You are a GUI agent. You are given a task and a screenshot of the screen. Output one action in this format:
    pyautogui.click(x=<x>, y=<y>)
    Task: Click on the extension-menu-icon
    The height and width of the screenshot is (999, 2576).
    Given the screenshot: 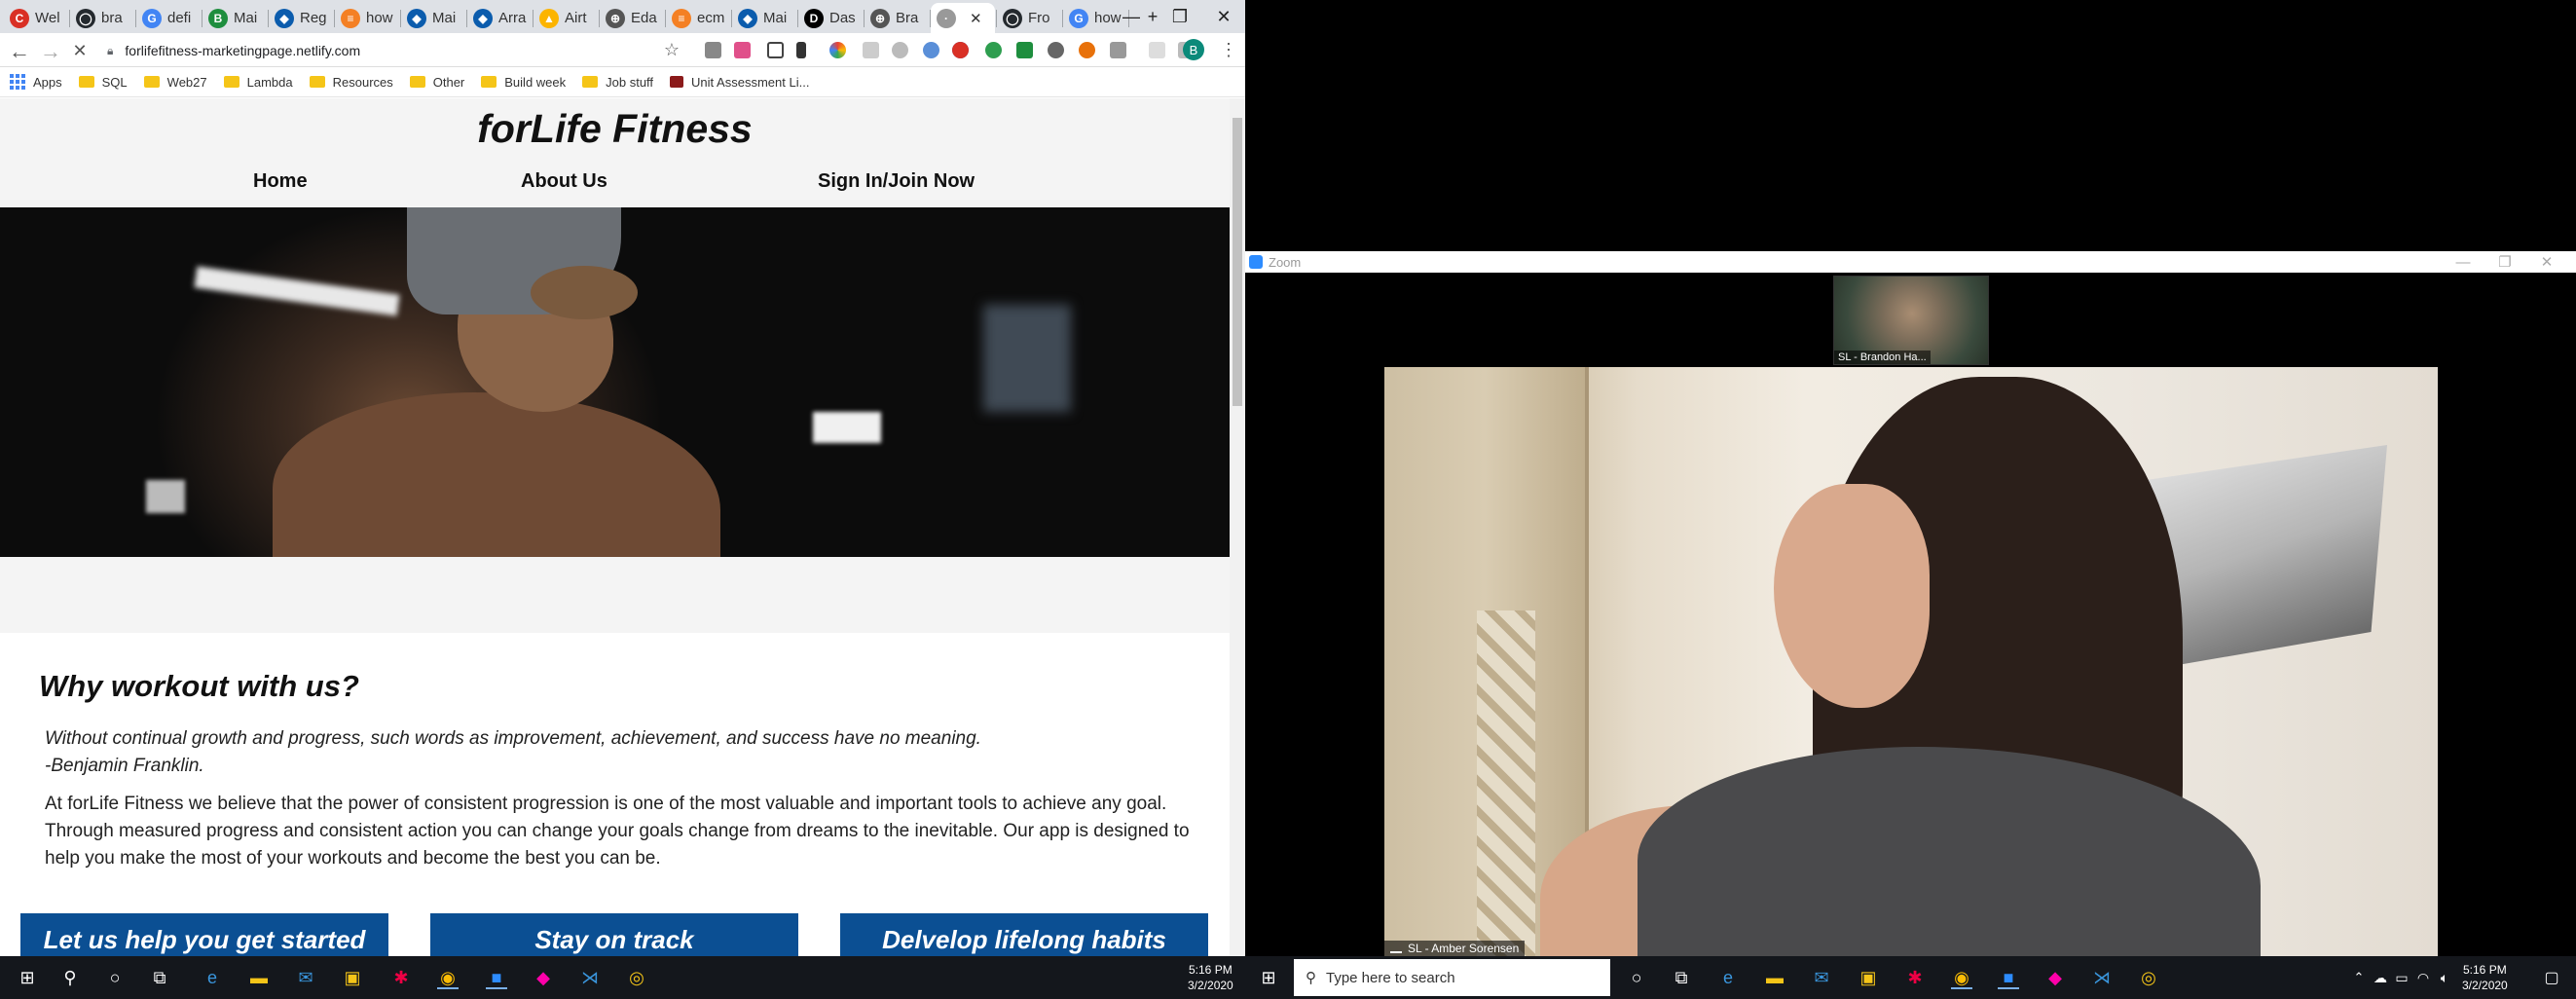 What is the action you would take?
    pyautogui.click(x=1157, y=50)
    